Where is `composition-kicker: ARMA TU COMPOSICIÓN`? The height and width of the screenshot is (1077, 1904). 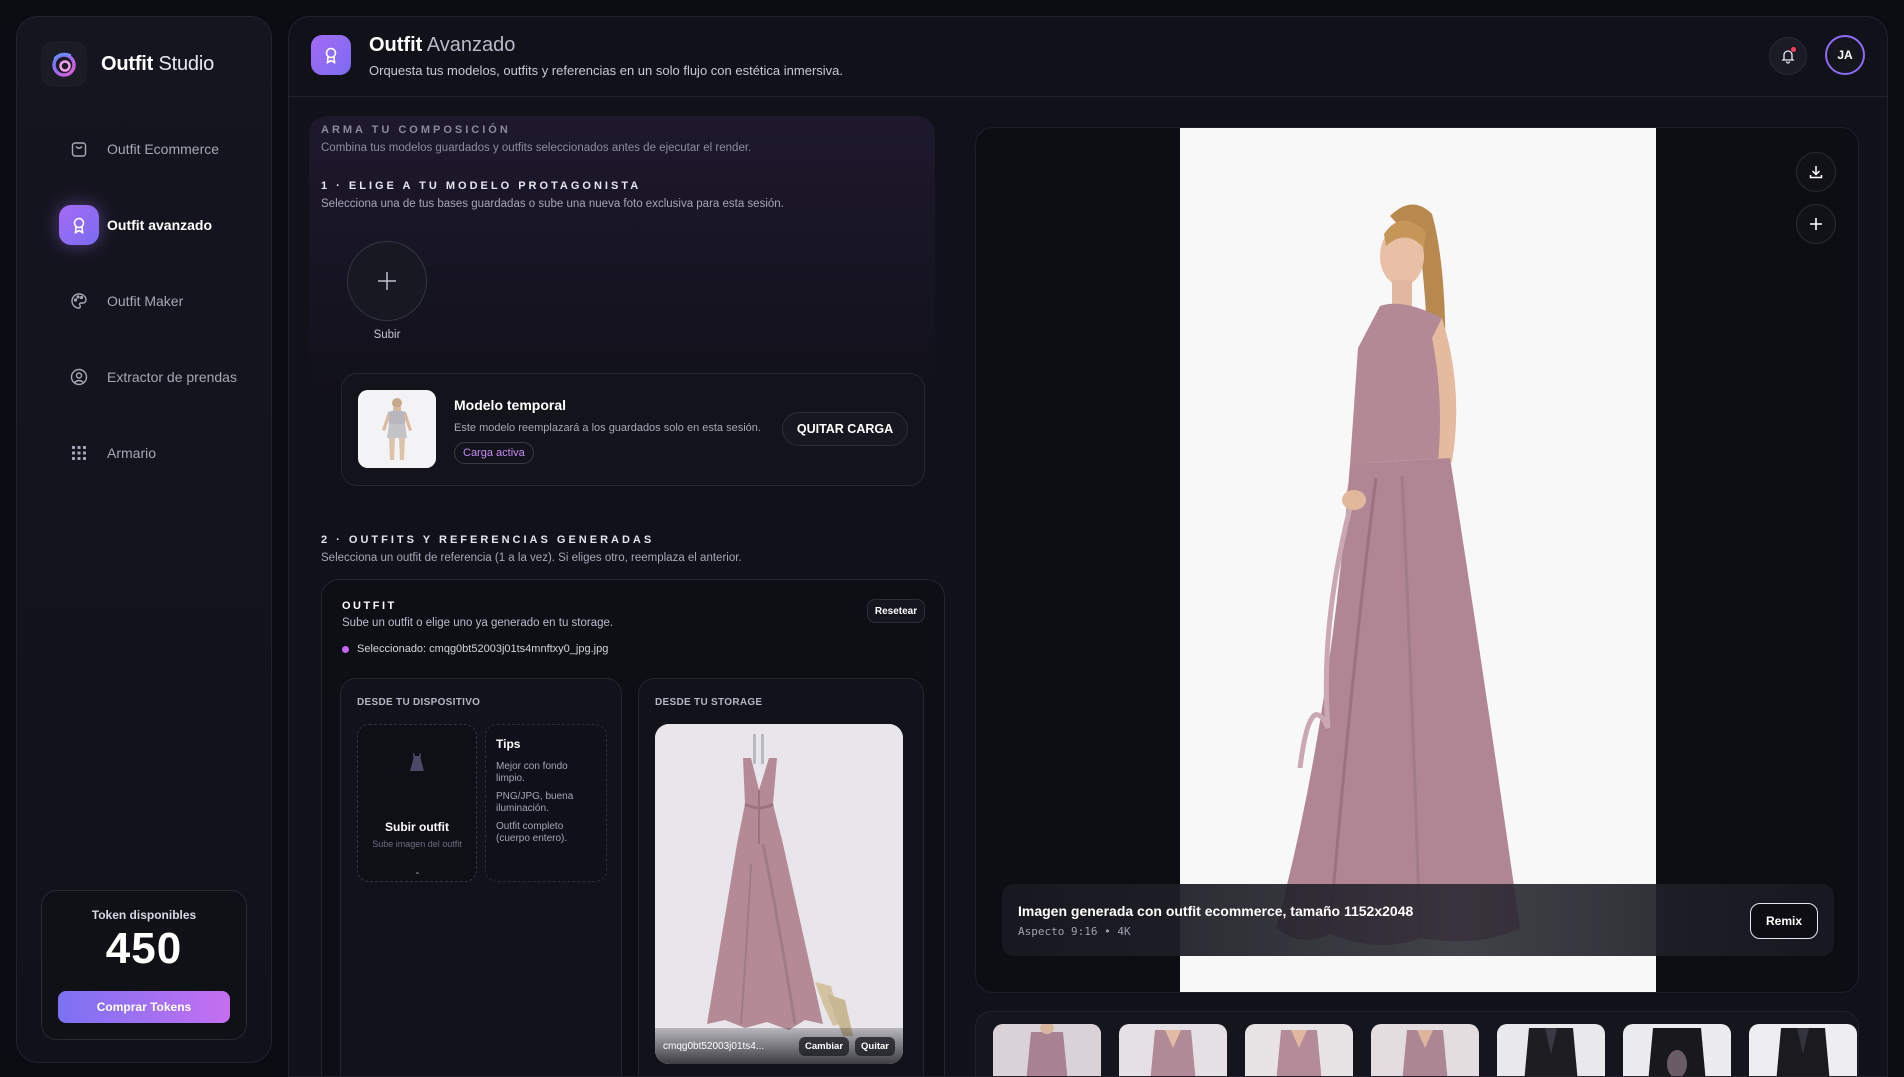
composition-kicker: ARMA TU COMPOSICIÓN is located at coordinates (416, 130).